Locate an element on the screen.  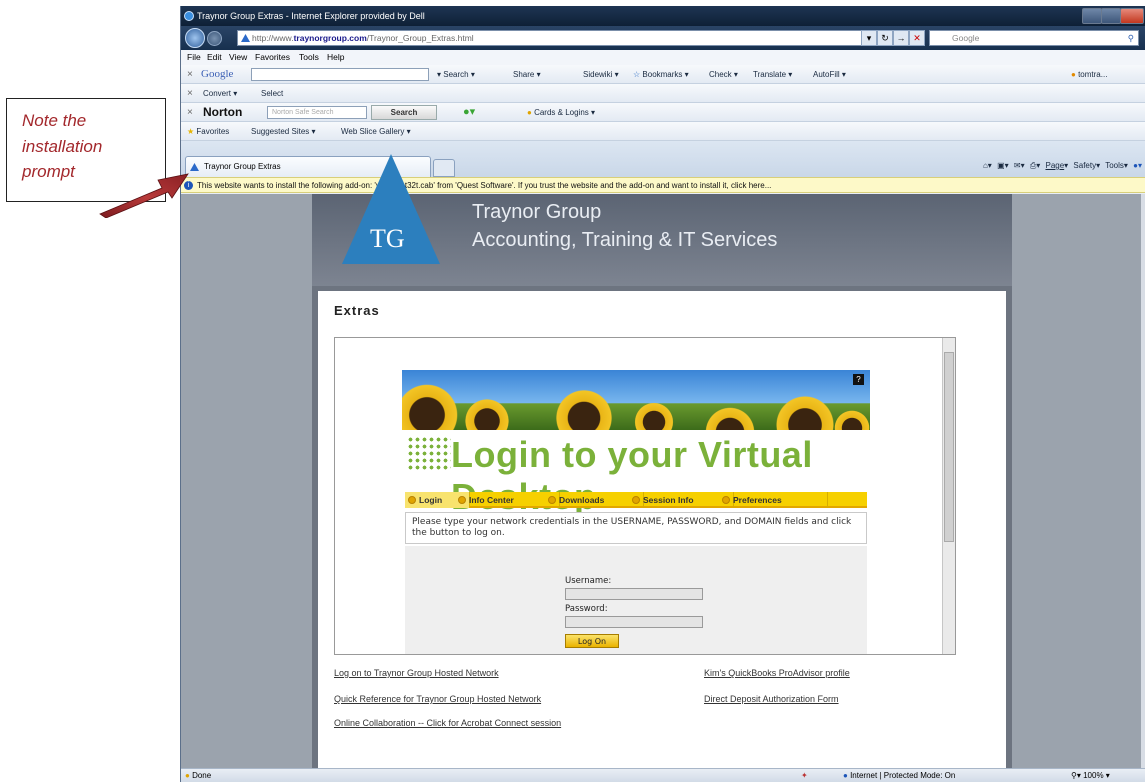
page-menu: Page▾ is located at coordinates (1056, 165).